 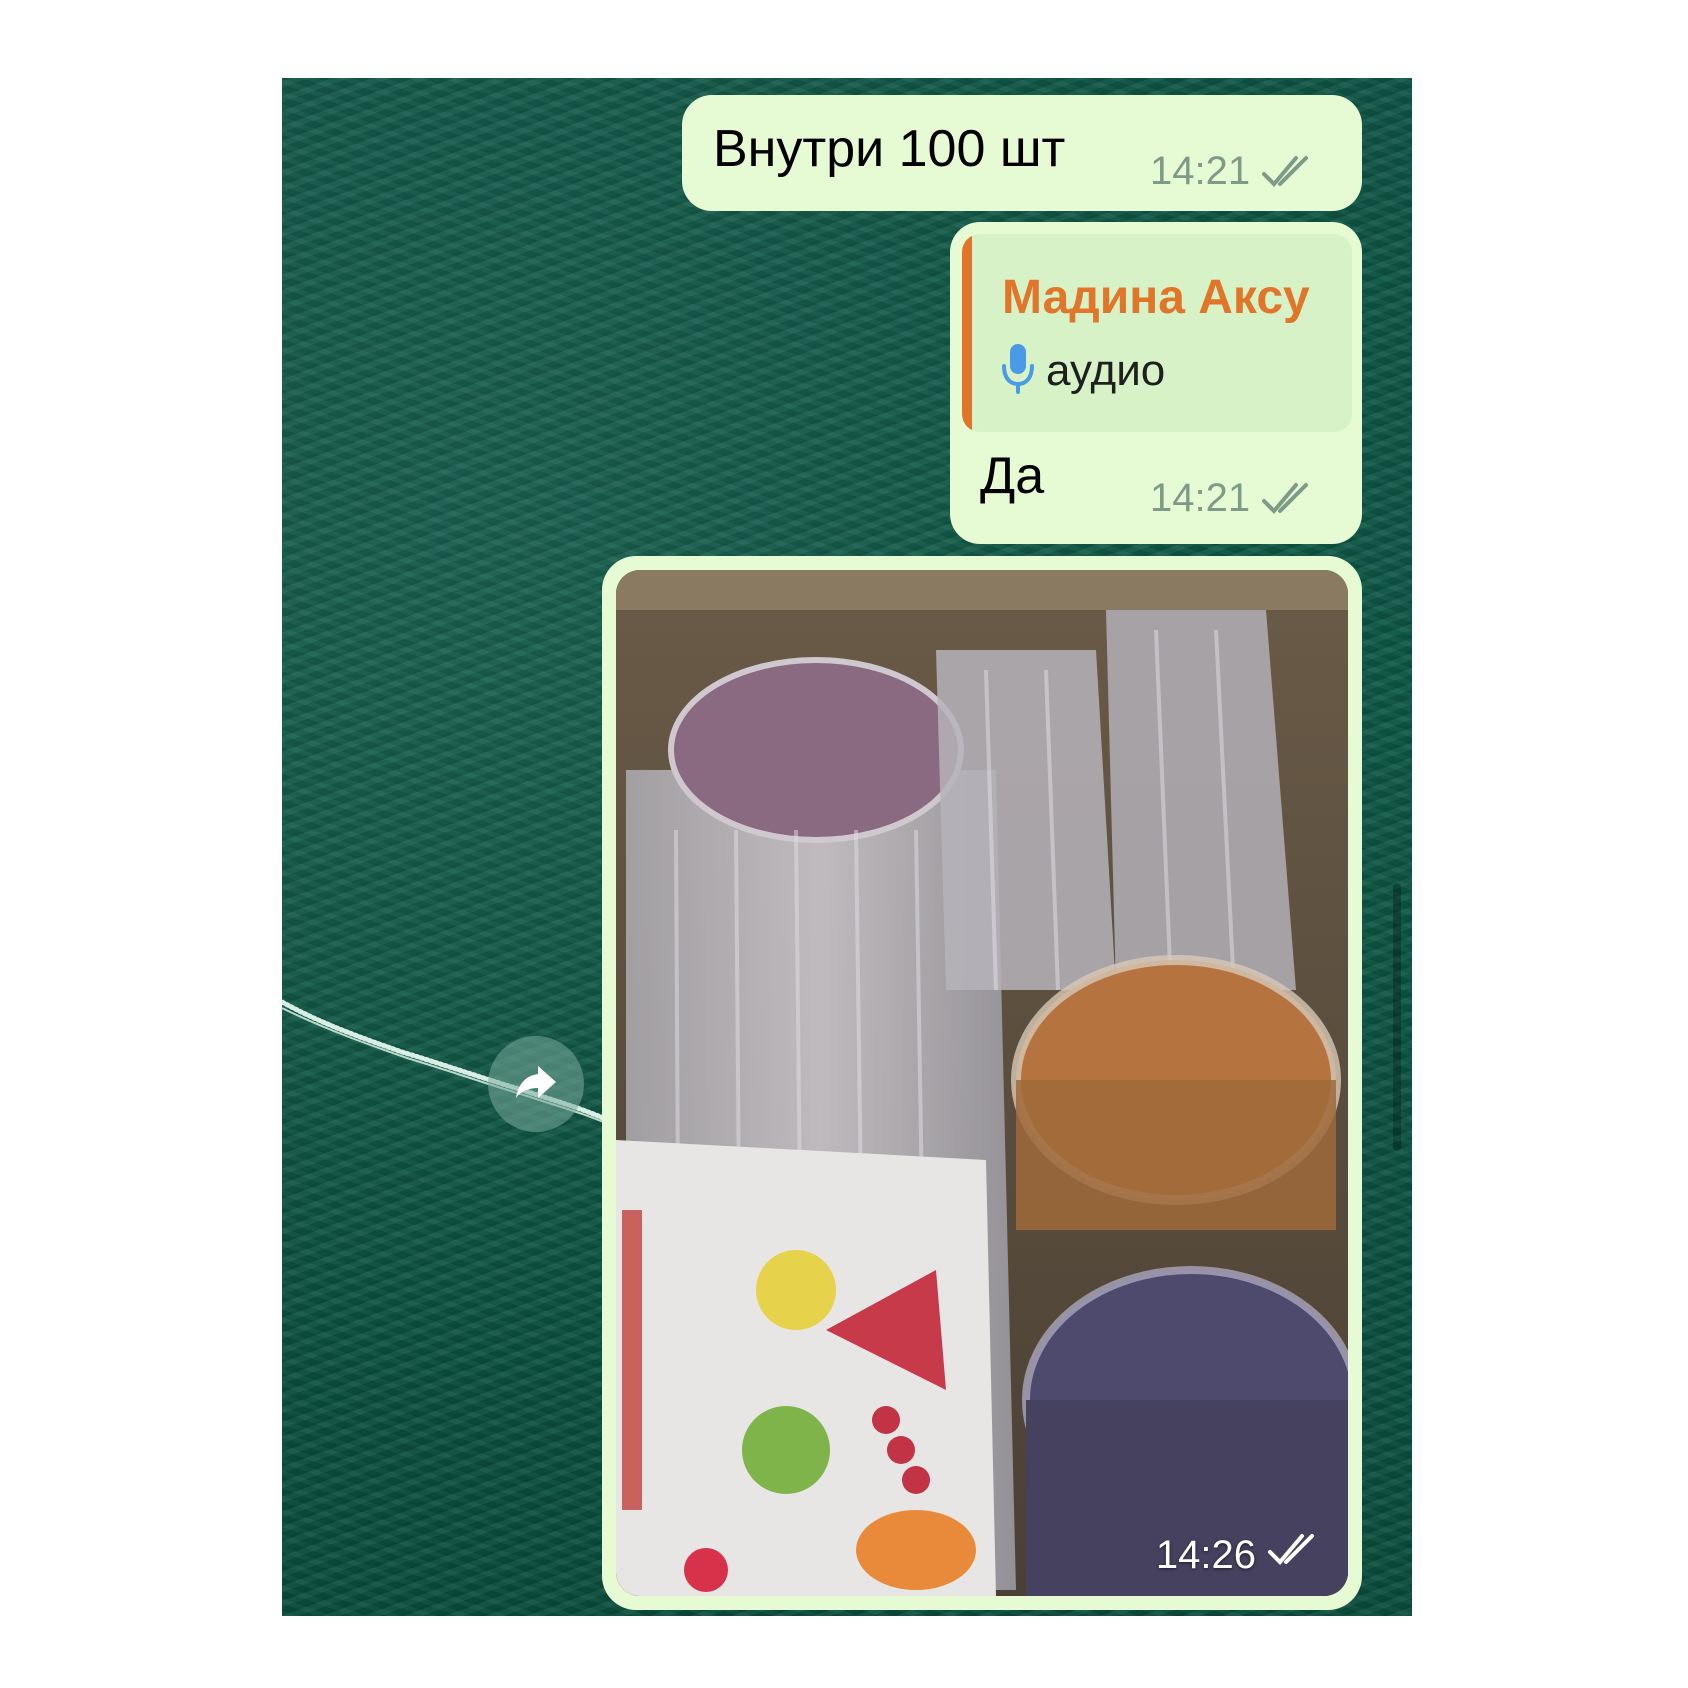 I want to click on forward-button, so click(x=536, y=1084).